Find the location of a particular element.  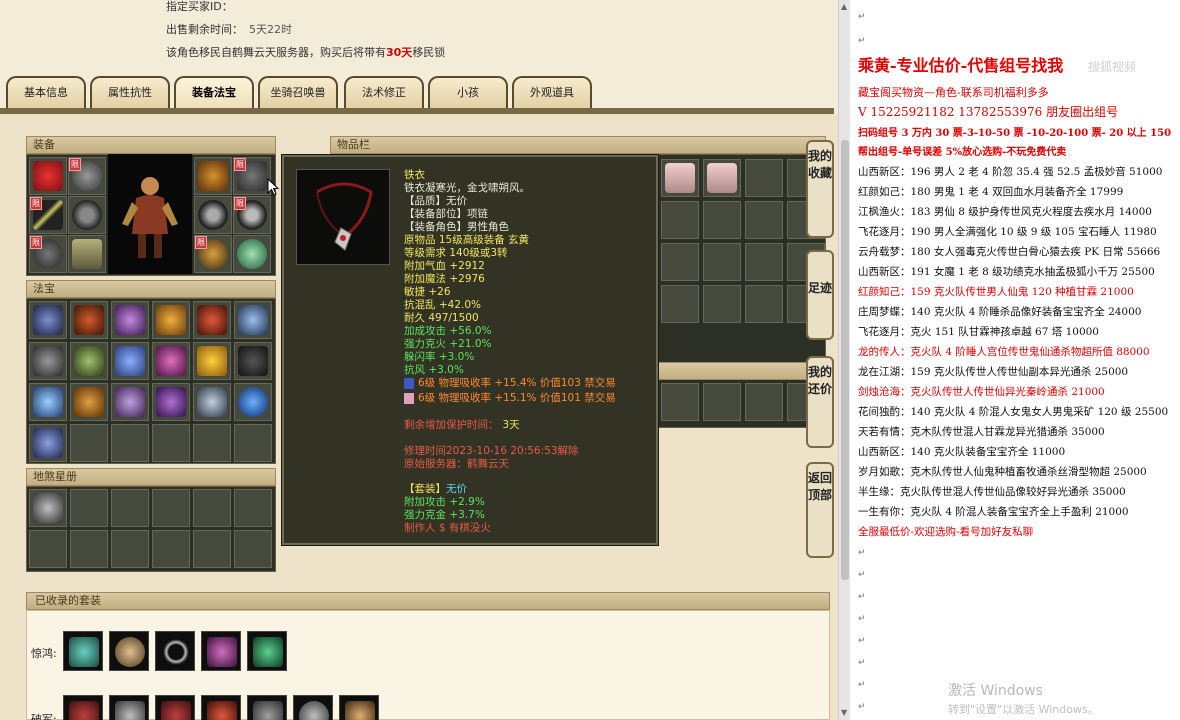

footprint-button: 足迹 is located at coordinates (820, 295).